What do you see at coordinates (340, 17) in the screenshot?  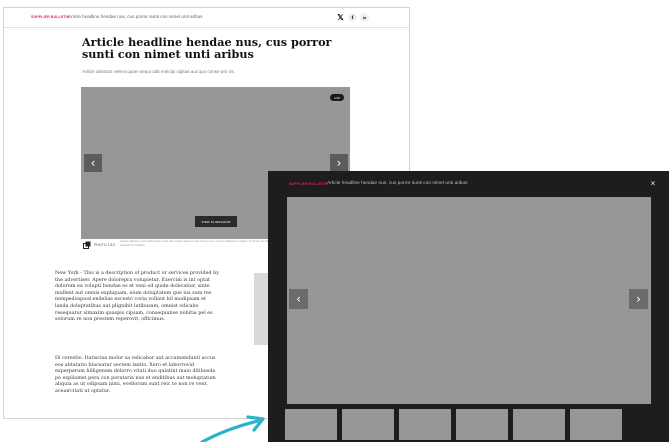 I see `x-icon: 𝕏` at bounding box center [340, 17].